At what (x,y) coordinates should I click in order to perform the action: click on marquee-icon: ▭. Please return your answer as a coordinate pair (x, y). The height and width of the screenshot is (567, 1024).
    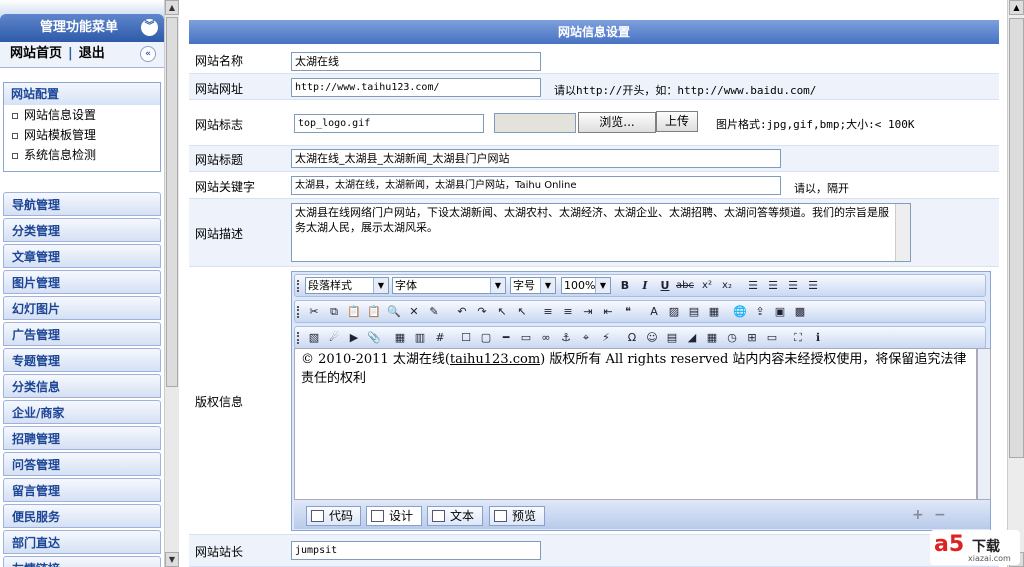
    Looking at the image, I should click on (526, 337).